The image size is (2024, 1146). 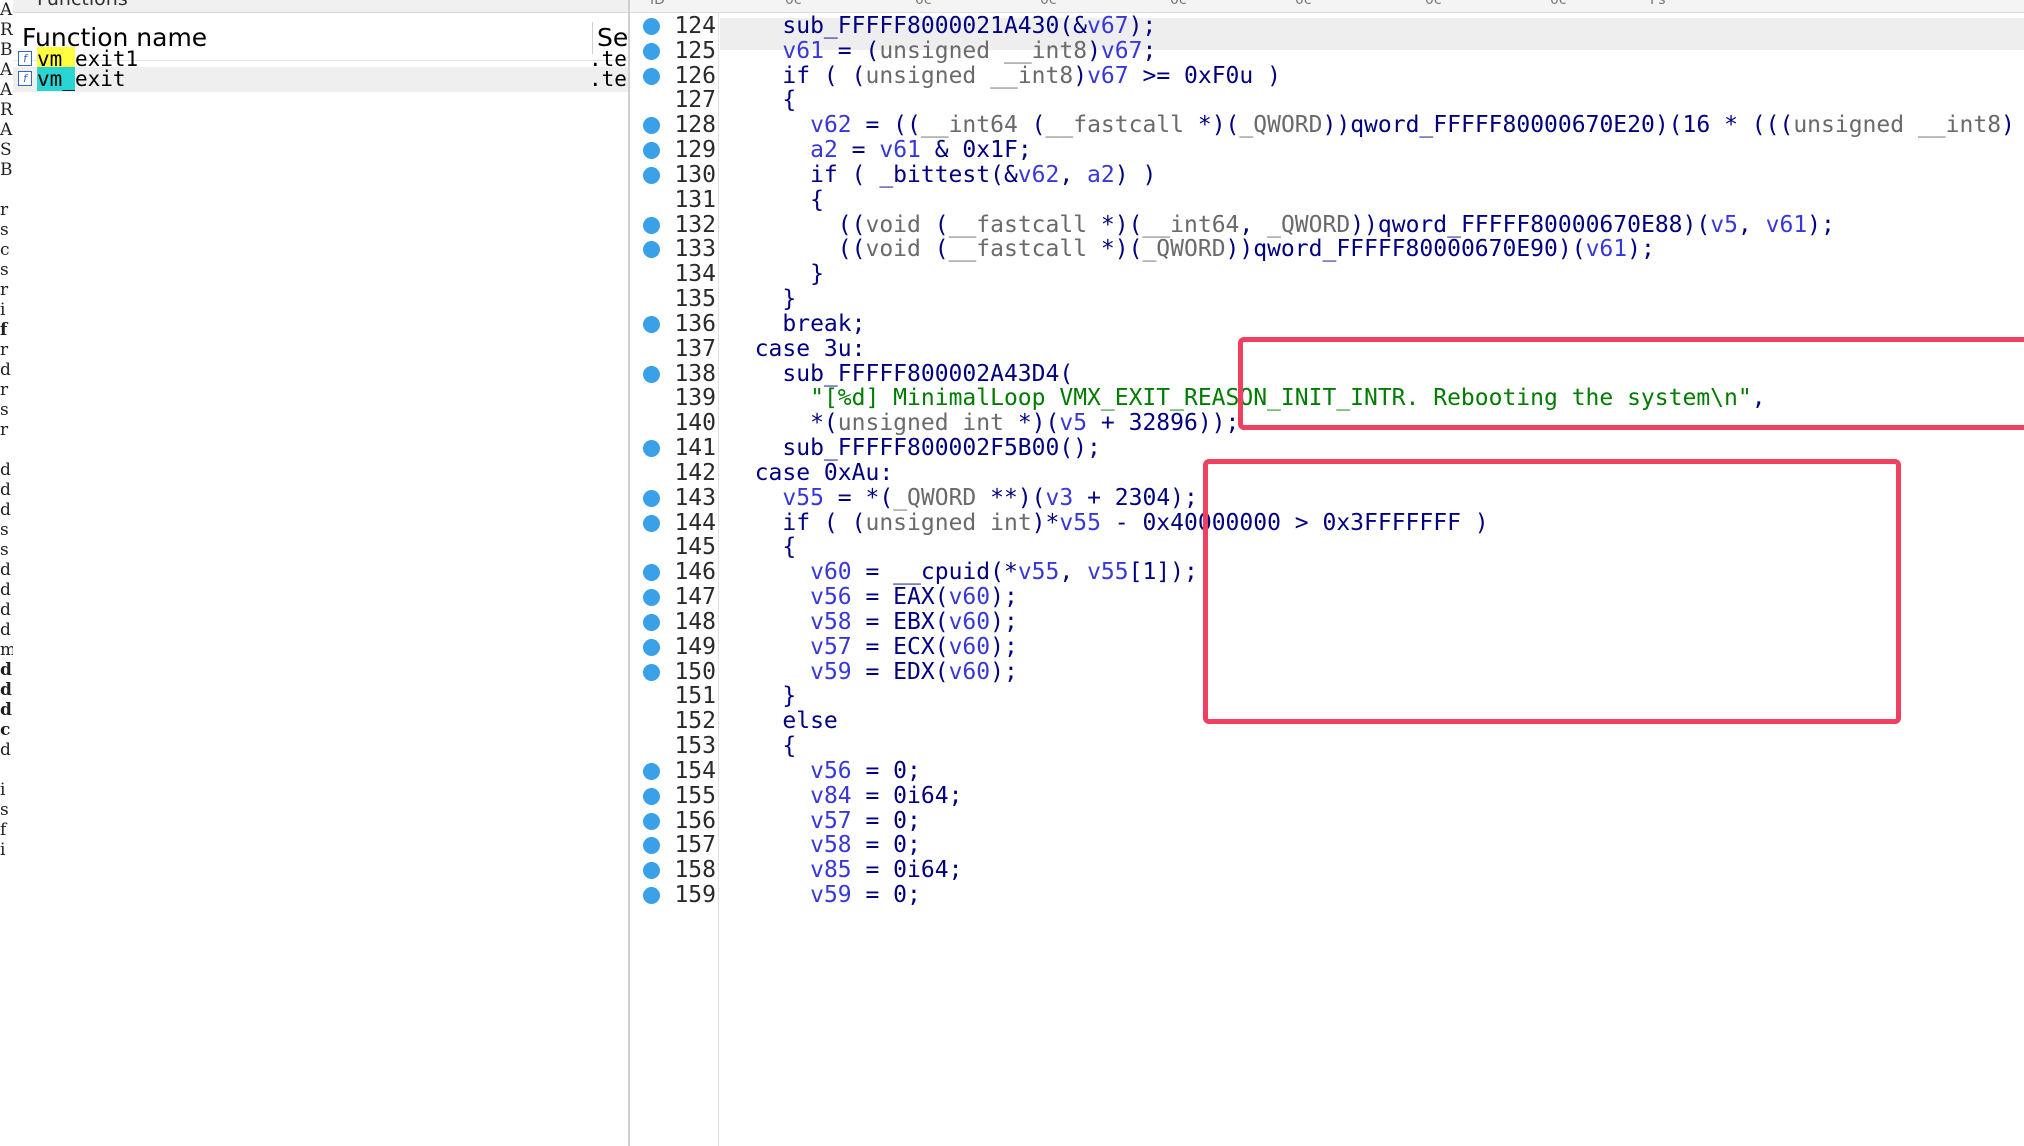 What do you see at coordinates (1658, 4) in the screenshot?
I see `view-tab: Ps` at bounding box center [1658, 4].